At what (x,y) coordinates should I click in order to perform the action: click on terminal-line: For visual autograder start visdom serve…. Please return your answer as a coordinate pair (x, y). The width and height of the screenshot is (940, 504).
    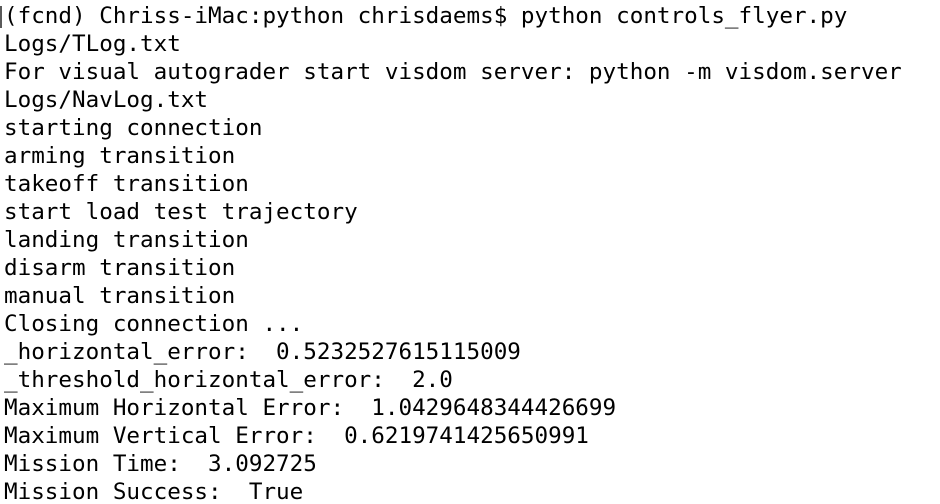
    Looking at the image, I should click on (453, 72).